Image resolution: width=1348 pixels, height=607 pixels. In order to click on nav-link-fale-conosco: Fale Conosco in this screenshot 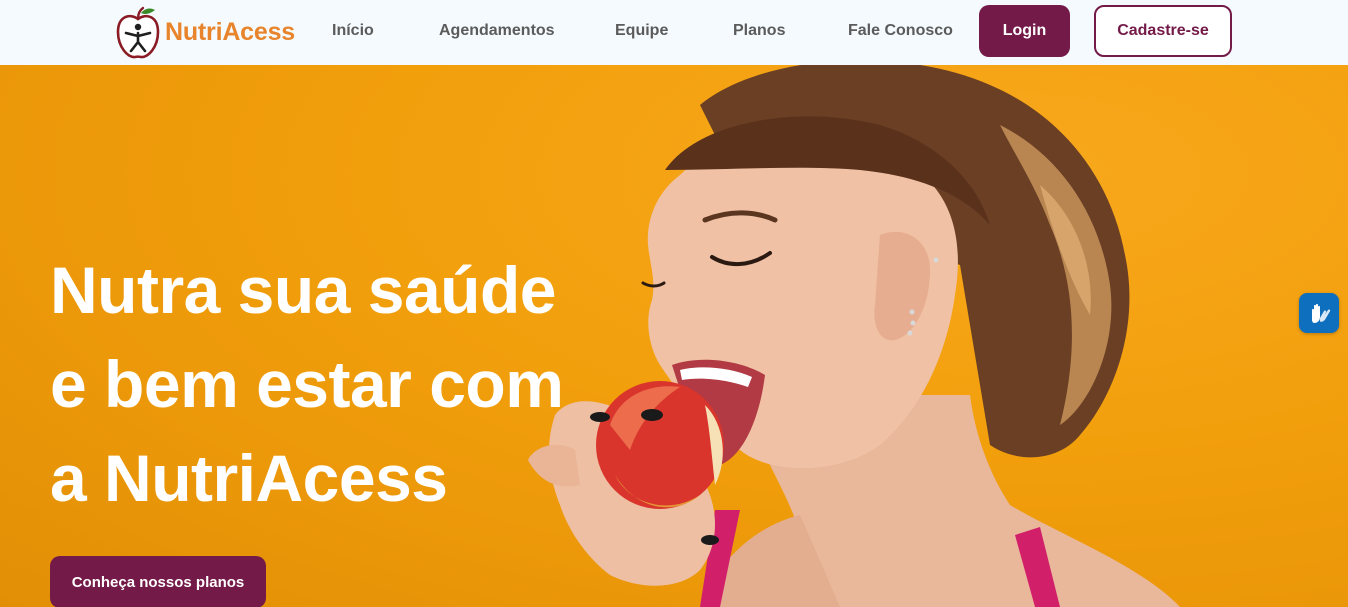, I will do `click(900, 31)`.